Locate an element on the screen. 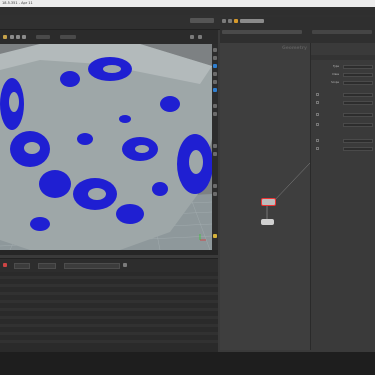  scene-tree-panel is located at coordinates (109, 312).